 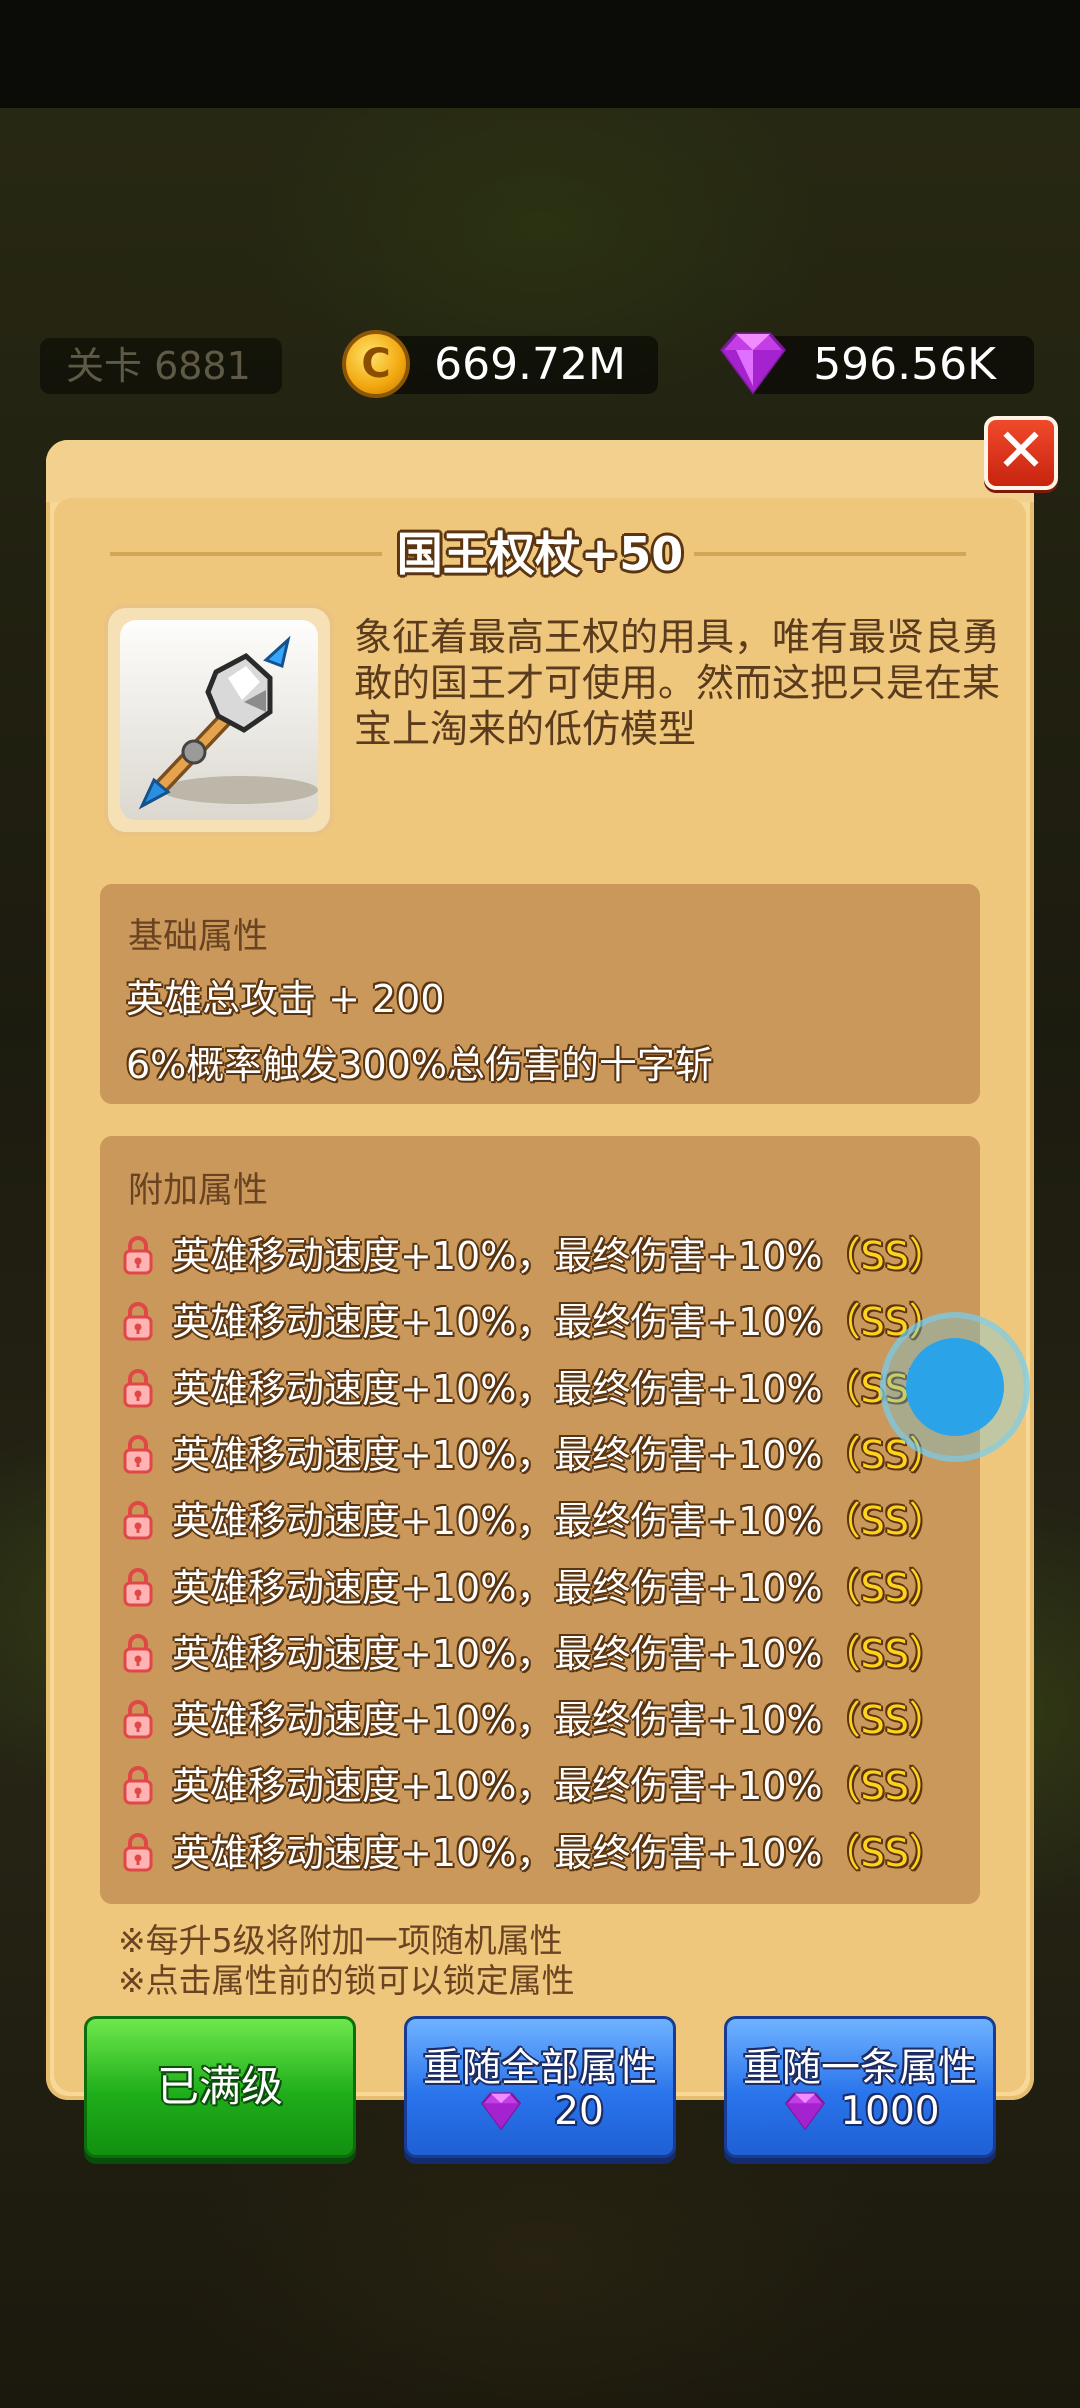 I want to click on base-attributes-heading: 基础属性, so click(x=198, y=937).